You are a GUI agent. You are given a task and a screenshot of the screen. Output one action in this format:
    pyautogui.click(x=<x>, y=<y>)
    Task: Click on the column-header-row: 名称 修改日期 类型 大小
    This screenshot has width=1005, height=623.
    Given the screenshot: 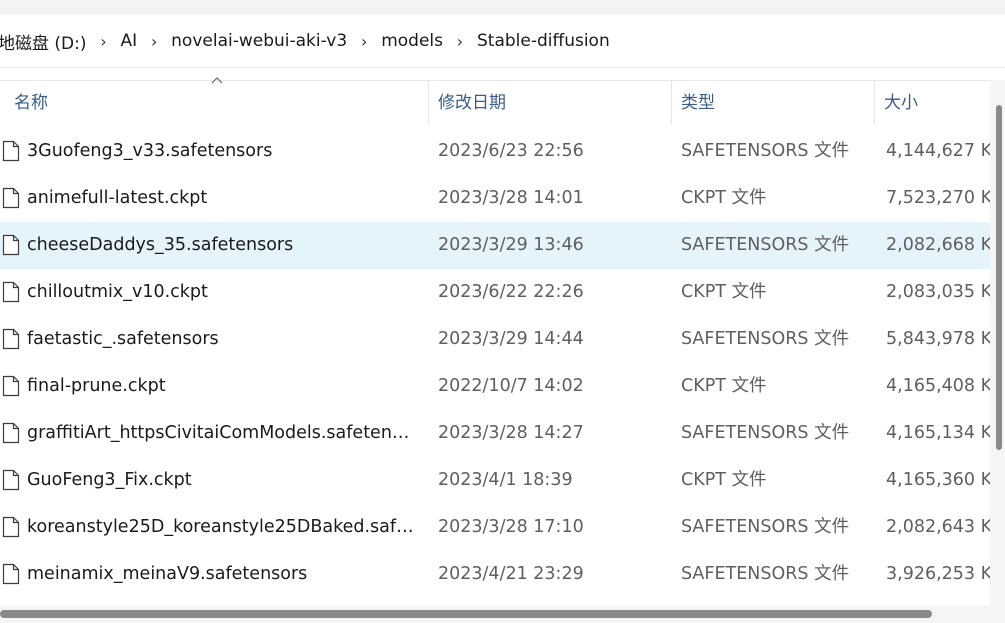 What is the action you would take?
    pyautogui.click(x=502, y=101)
    